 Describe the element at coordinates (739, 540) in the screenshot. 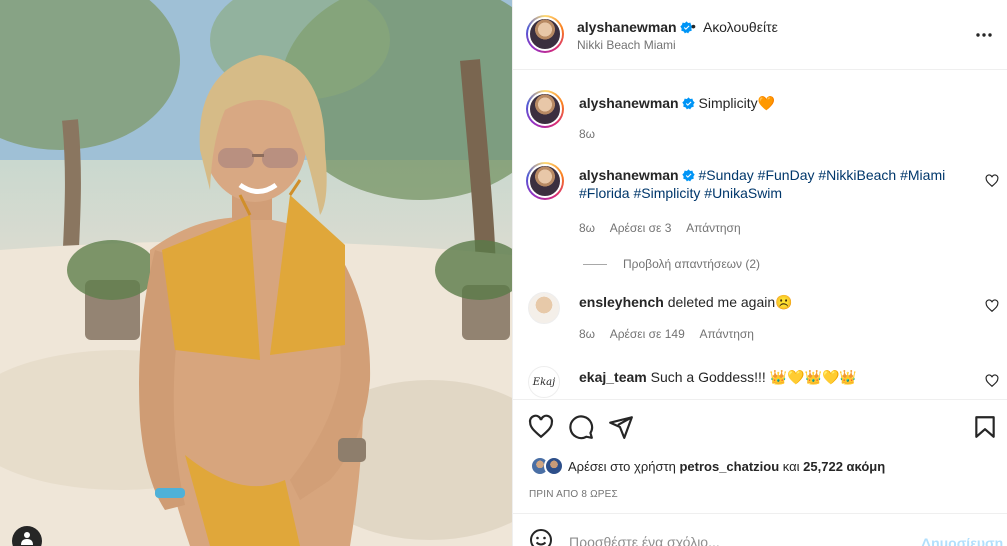

I see `comment-input` at that location.